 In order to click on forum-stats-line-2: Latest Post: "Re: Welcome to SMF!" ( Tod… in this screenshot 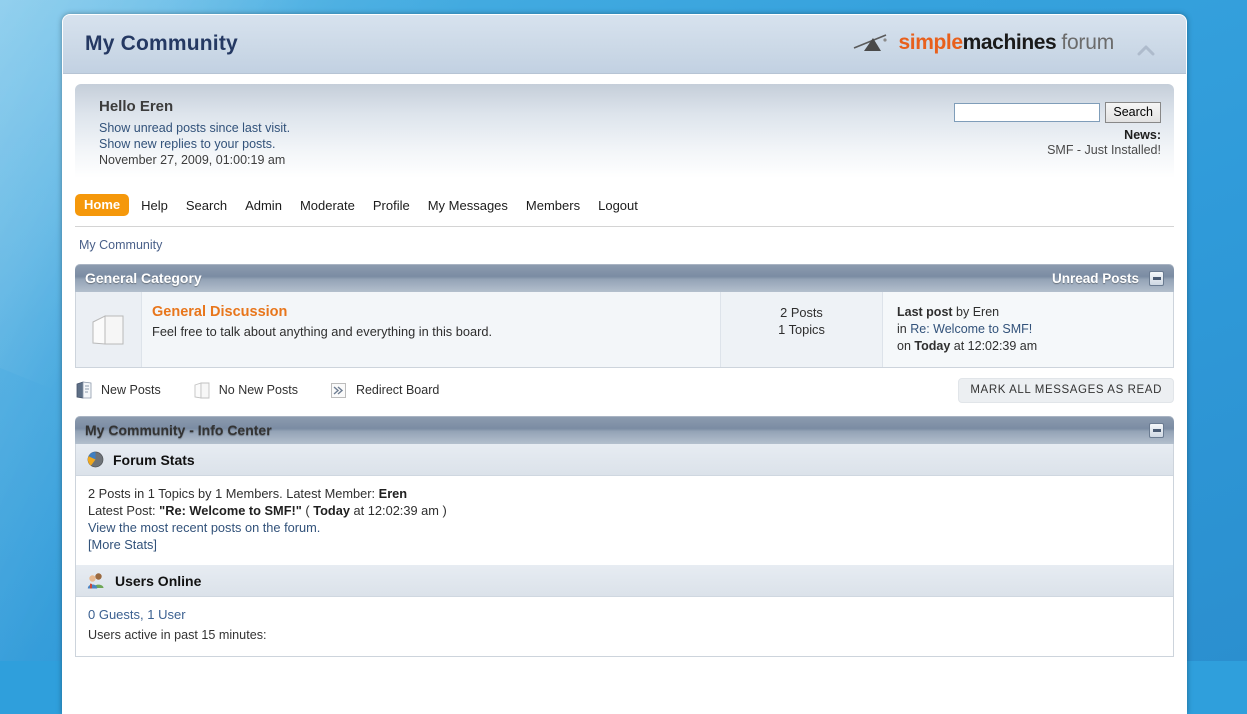, I will do `click(624, 510)`.